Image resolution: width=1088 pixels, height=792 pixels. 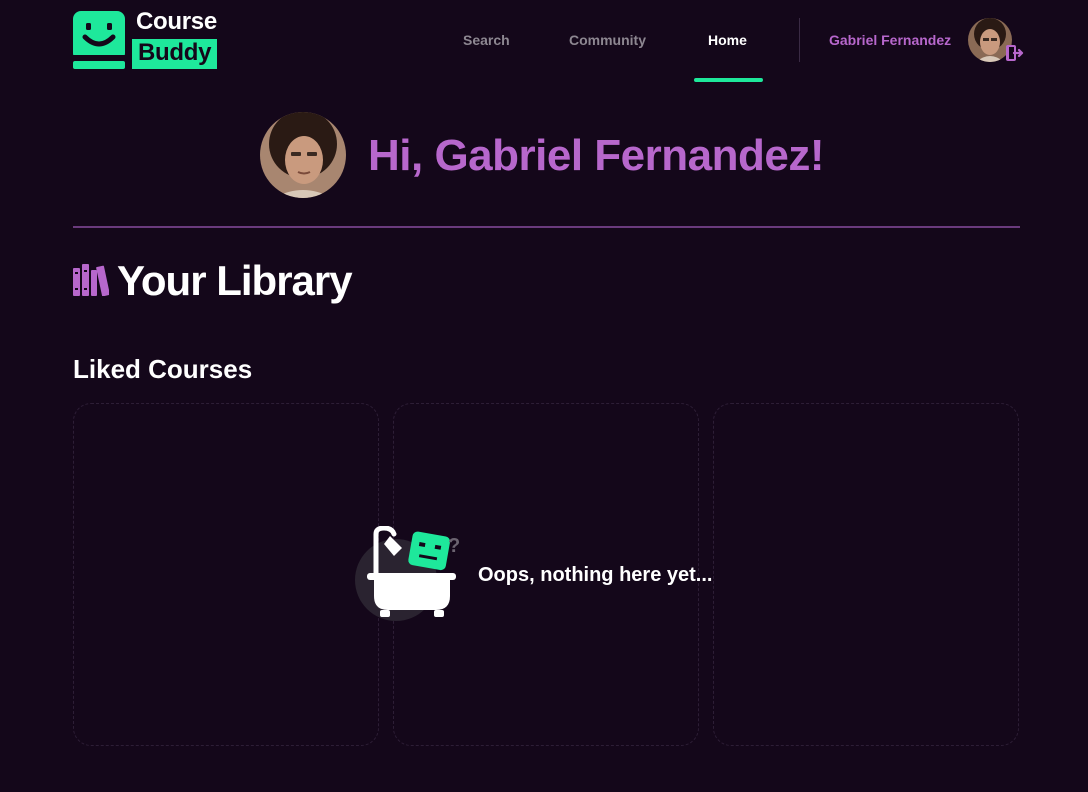 What do you see at coordinates (607, 40) in the screenshot?
I see `nav-community: Community` at bounding box center [607, 40].